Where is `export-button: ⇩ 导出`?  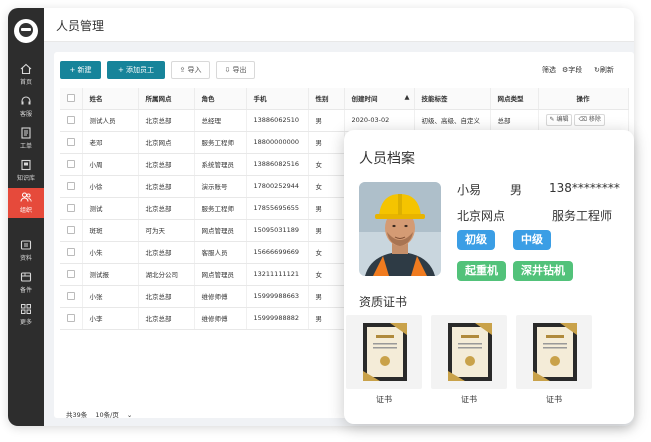
export-button: ⇩ 导出 is located at coordinates (235, 70).